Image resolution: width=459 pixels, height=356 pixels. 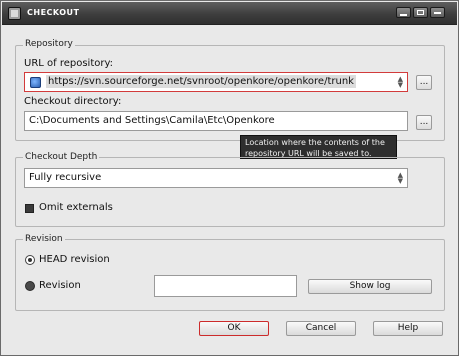 I want to click on head-revision-label: HEAD revision, so click(x=74, y=259).